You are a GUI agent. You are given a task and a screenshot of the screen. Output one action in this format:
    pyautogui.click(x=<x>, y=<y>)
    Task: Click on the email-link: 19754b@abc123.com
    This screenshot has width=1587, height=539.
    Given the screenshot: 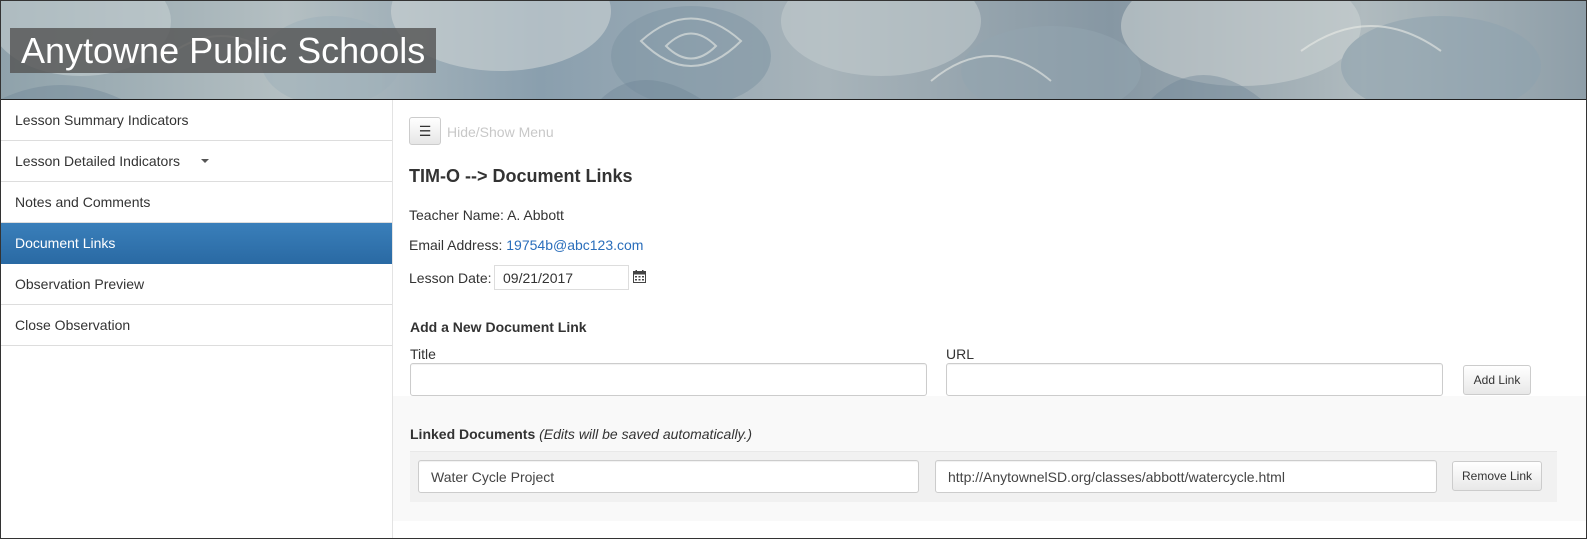 What is the action you would take?
    pyautogui.click(x=574, y=245)
    